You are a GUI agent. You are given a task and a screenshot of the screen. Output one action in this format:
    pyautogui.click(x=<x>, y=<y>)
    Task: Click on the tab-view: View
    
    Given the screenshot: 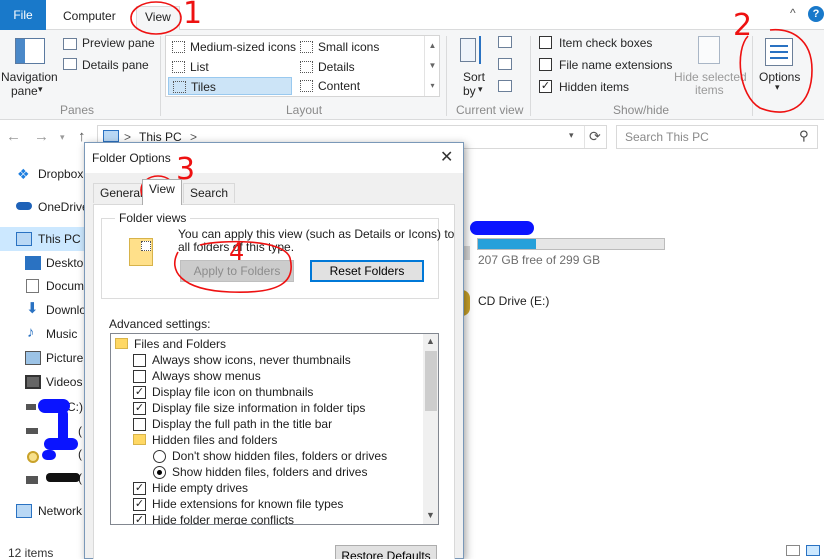 What is the action you would take?
    pyautogui.click(x=162, y=192)
    